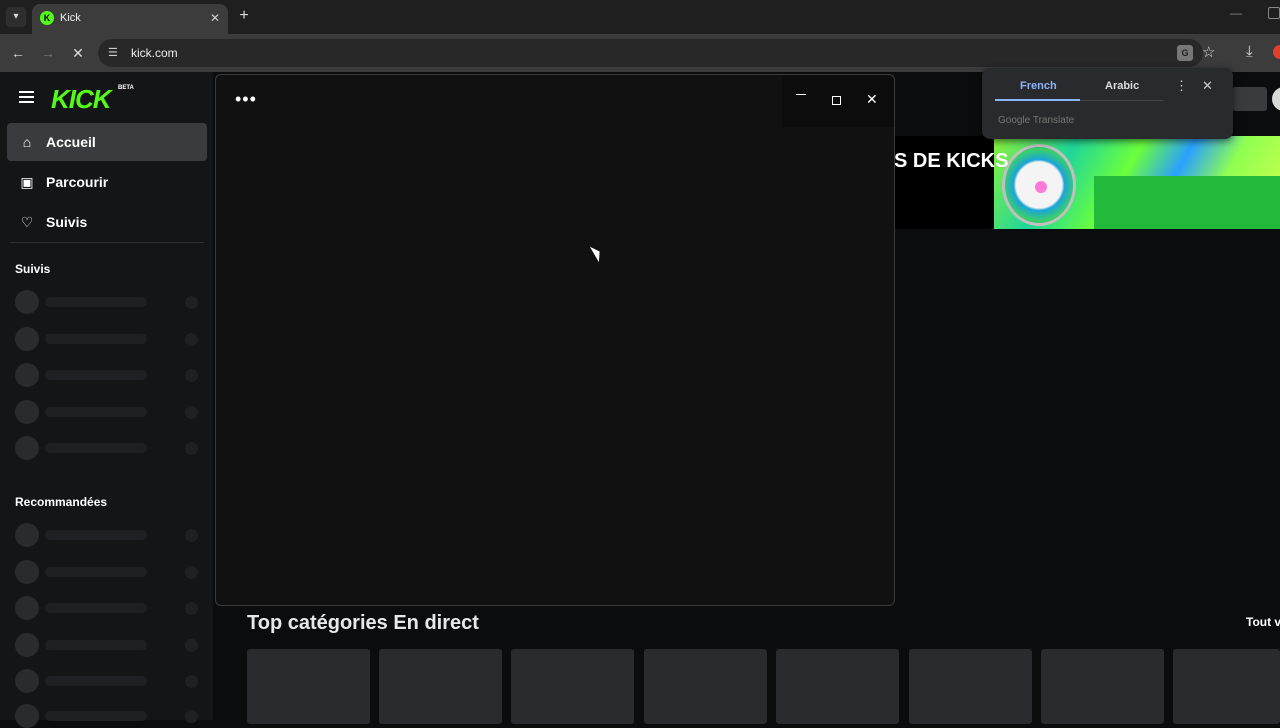 This screenshot has width=1280, height=728. What do you see at coordinates (71, 142) in the screenshot?
I see `sidebar-item-label: Accueil` at bounding box center [71, 142].